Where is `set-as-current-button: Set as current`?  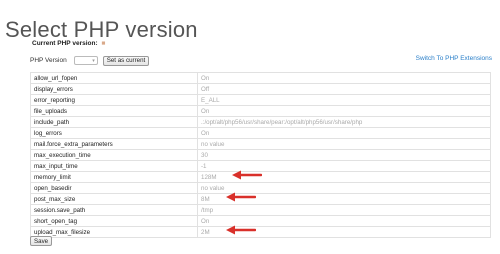
set-as-current-button: Set as current is located at coordinates (126, 60).